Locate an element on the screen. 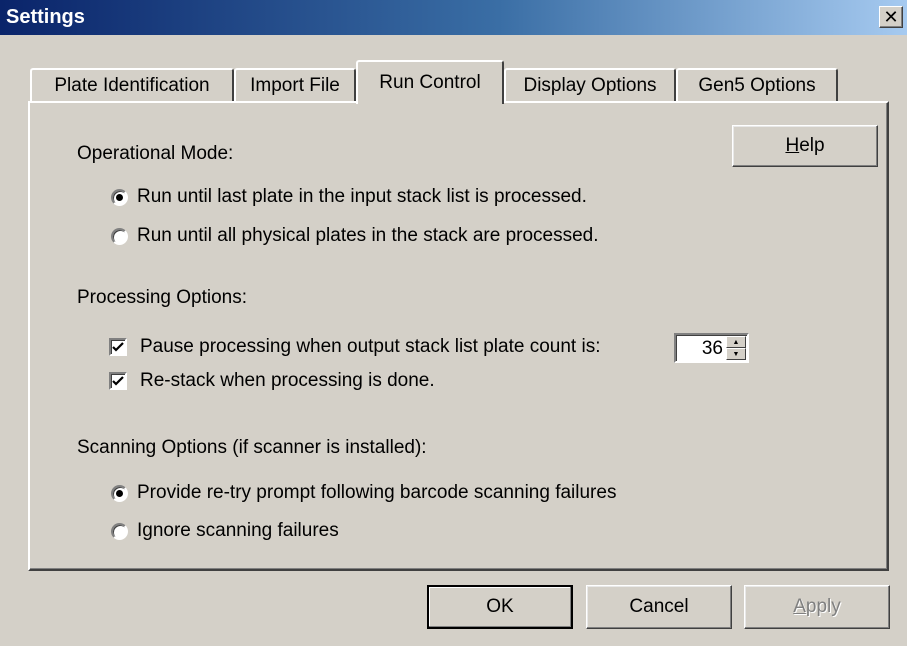 The height and width of the screenshot is (646, 907). cancel-button: Cancel is located at coordinates (659, 607).